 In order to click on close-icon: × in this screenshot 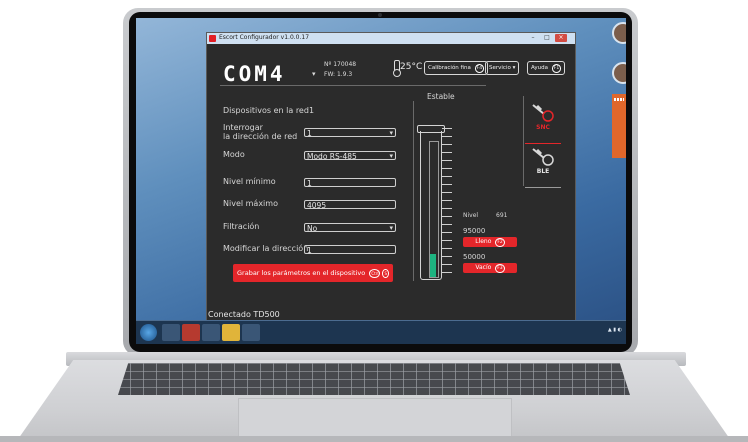, I will do `click(561, 38)`.